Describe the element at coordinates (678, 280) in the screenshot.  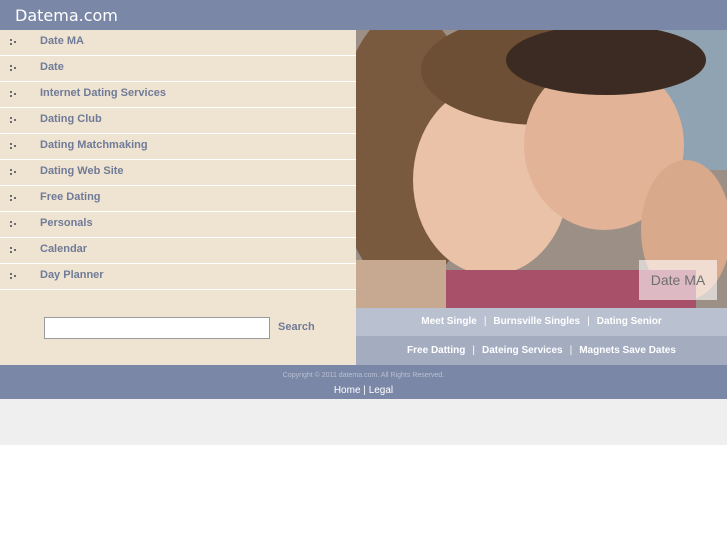
I see `photo-caption: Date MA` at that location.